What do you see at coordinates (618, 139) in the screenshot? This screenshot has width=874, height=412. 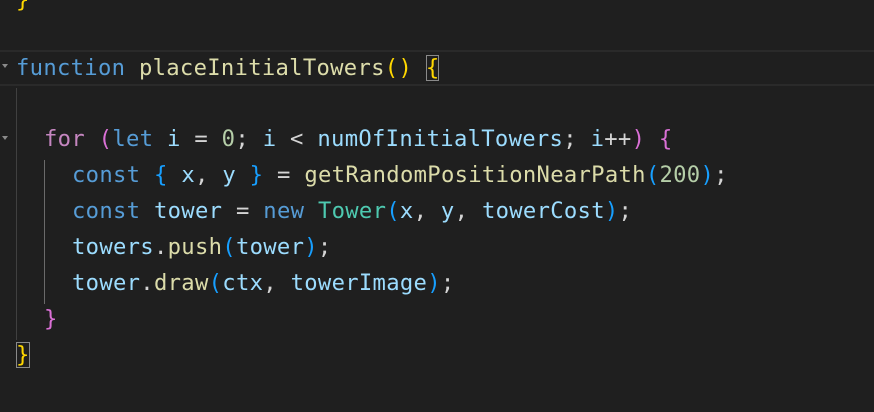 I see `operator: ++` at bounding box center [618, 139].